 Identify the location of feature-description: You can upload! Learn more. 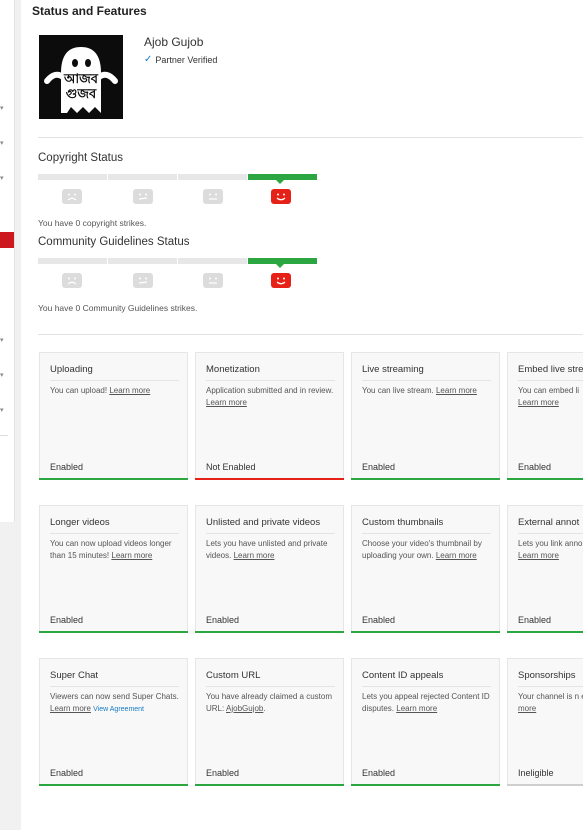
(100, 390).